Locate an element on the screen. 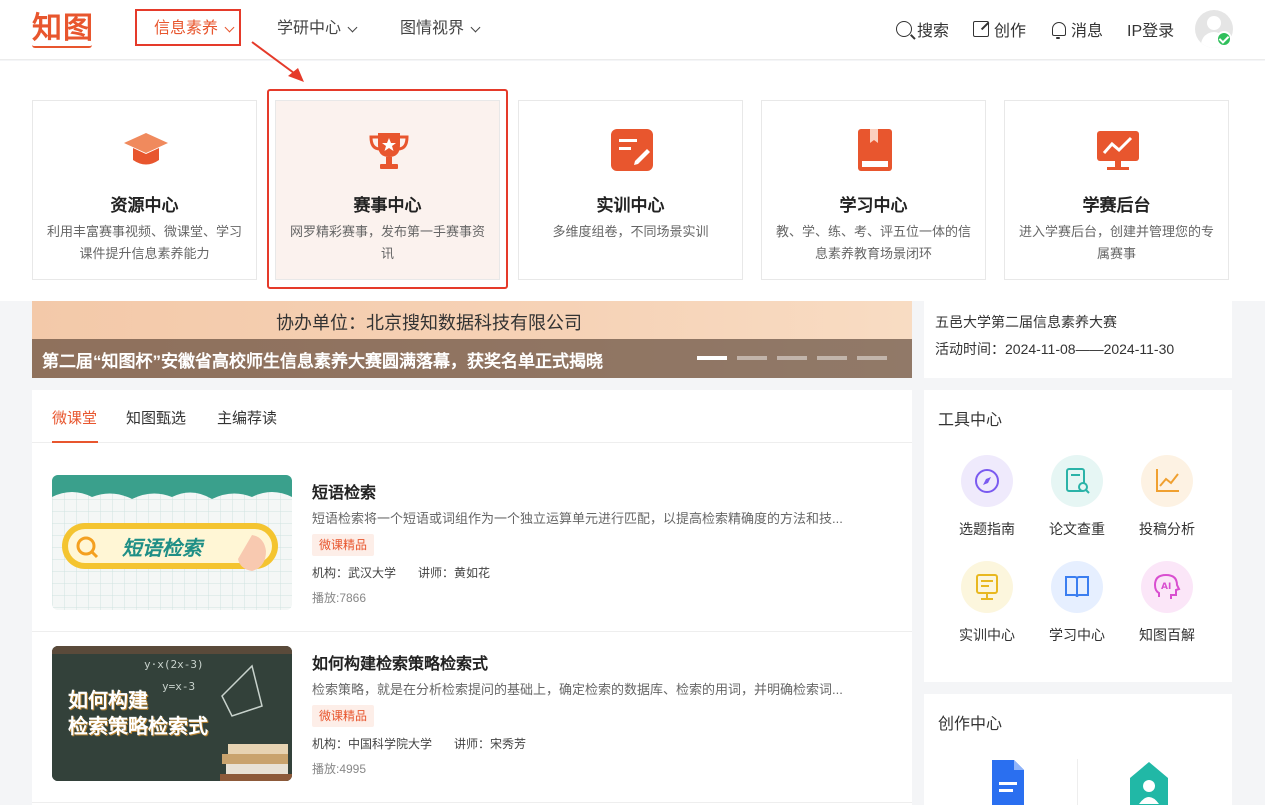 Image resolution: width=1265 pixels, height=805 pixels. book-icon is located at coordinates (875, 150).